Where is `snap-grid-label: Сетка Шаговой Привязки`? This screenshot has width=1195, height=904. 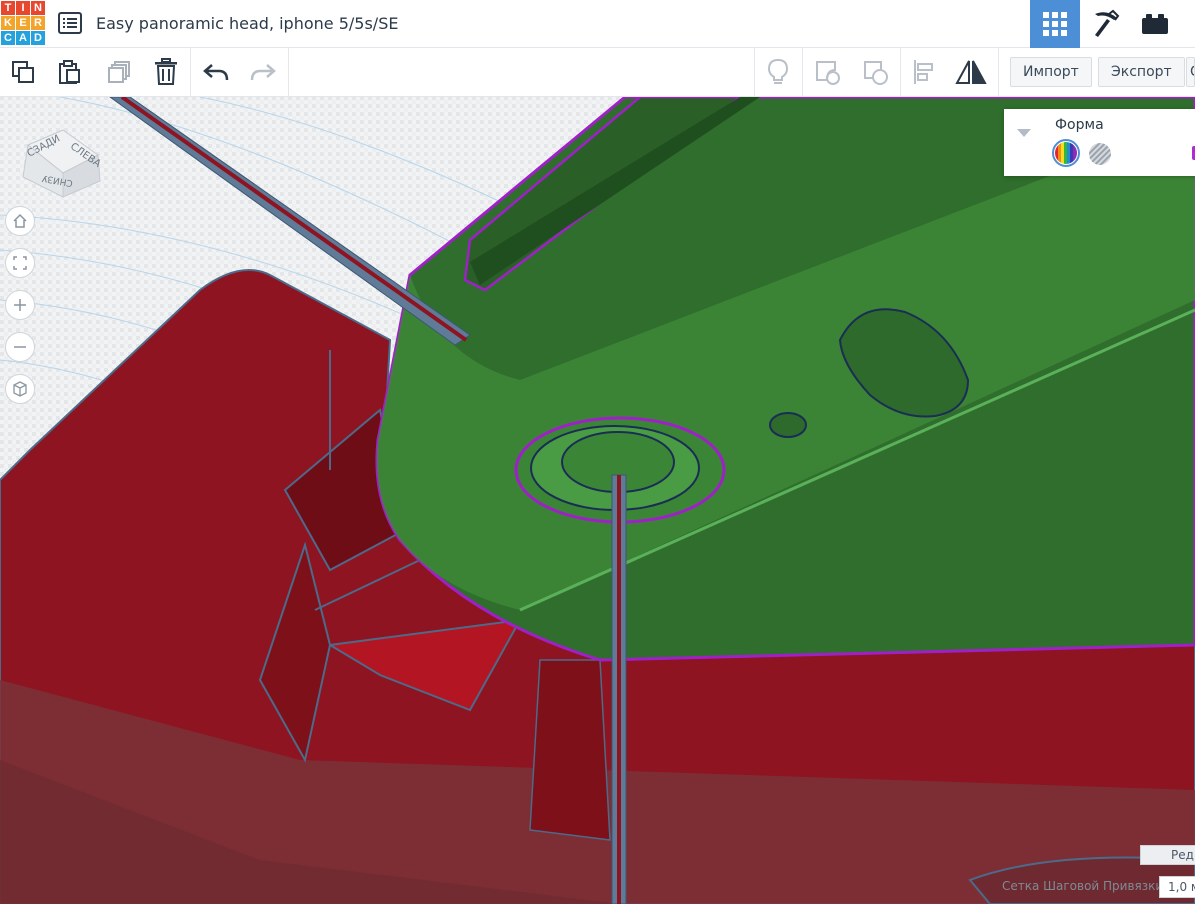 snap-grid-label: Сетка Шаговой Привязки is located at coordinates (1083, 886).